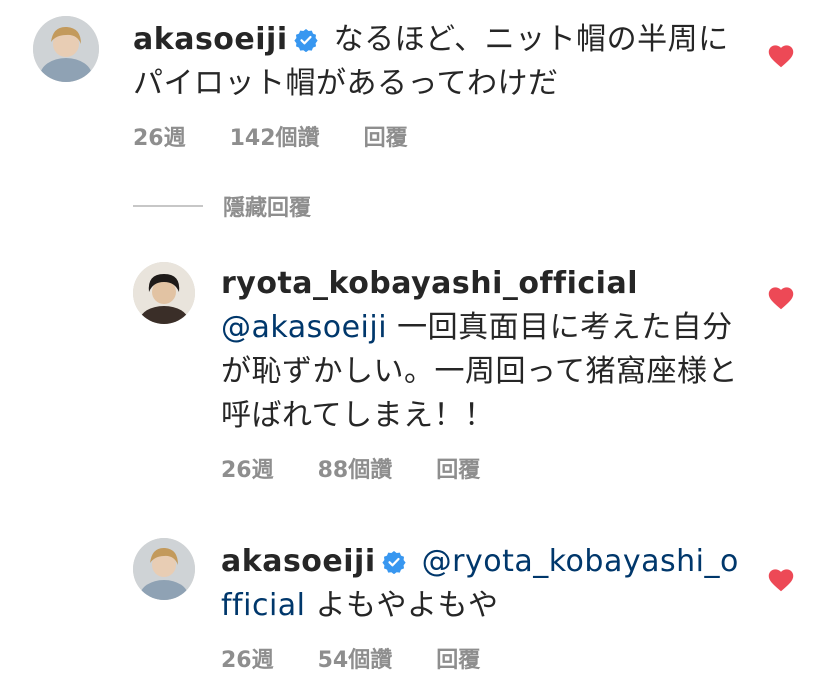 Image resolution: width=838 pixels, height=680 pixels. What do you see at coordinates (222, 206) in the screenshot?
I see `hide-replies-button: 隱藏回覆` at bounding box center [222, 206].